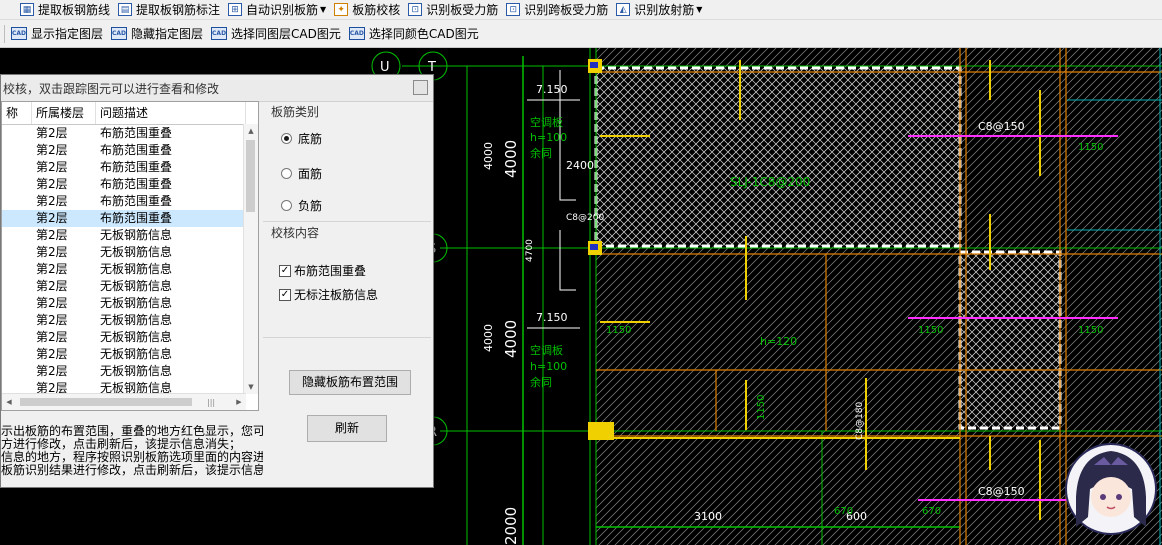 The image size is (1162, 545). Describe the element at coordinates (553, 199) in the screenshot. I see `annotation-leaders` at that location.